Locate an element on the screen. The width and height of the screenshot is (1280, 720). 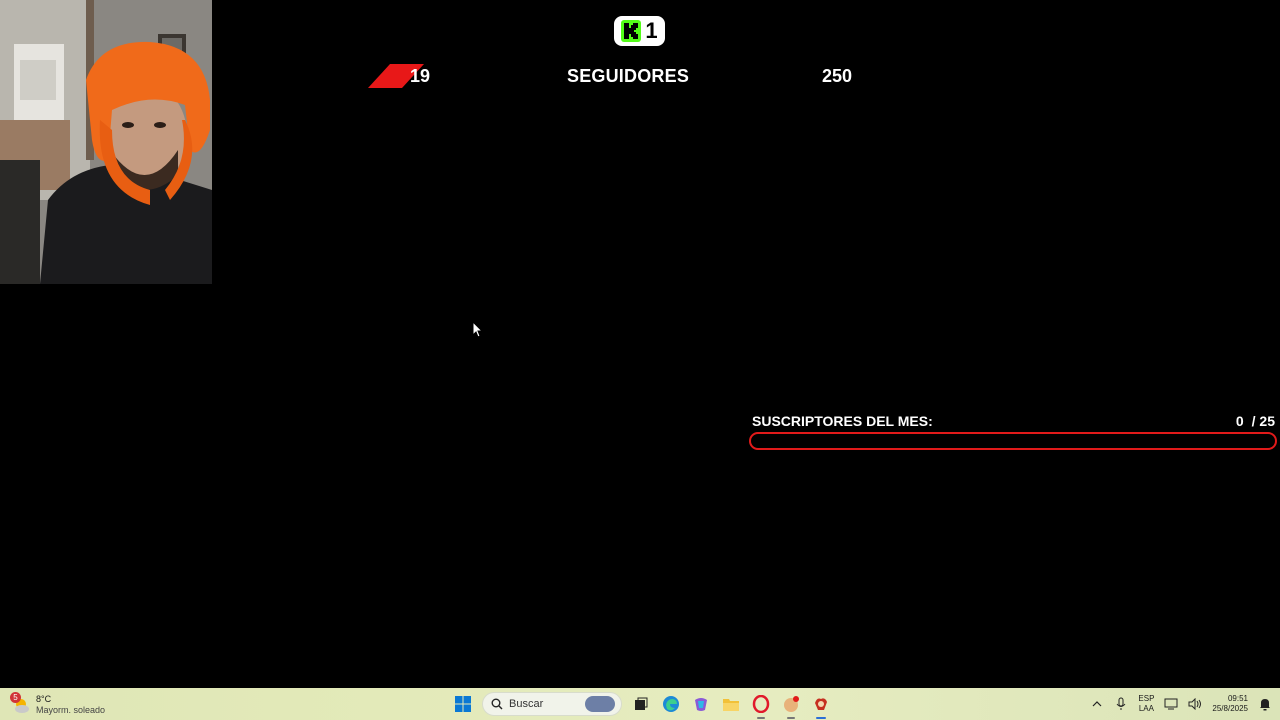
chevron-up-icon is located at coordinates (1097, 704).